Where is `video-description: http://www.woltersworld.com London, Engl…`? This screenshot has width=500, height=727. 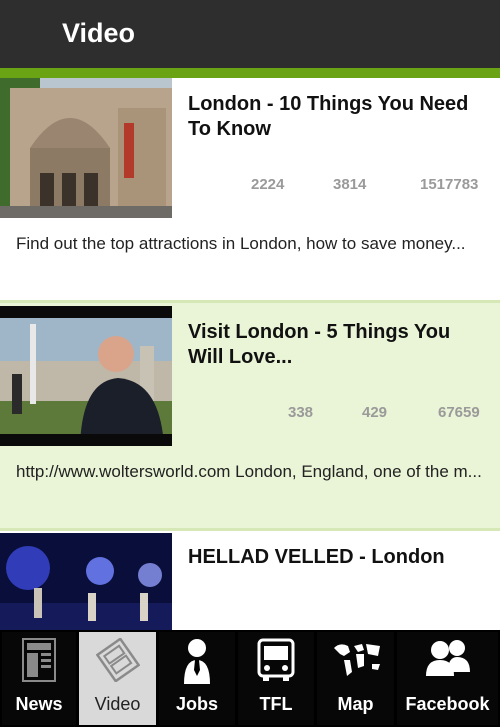
video-description: http://www.woltersworld.com London, Engl… is located at coordinates (249, 471).